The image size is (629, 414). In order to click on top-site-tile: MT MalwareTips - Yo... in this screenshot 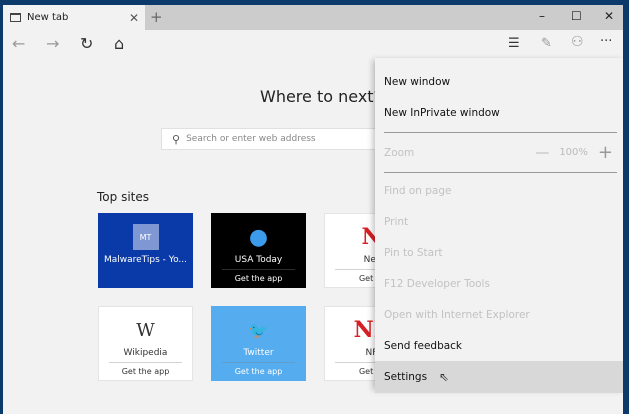, I will do `click(145, 250)`.